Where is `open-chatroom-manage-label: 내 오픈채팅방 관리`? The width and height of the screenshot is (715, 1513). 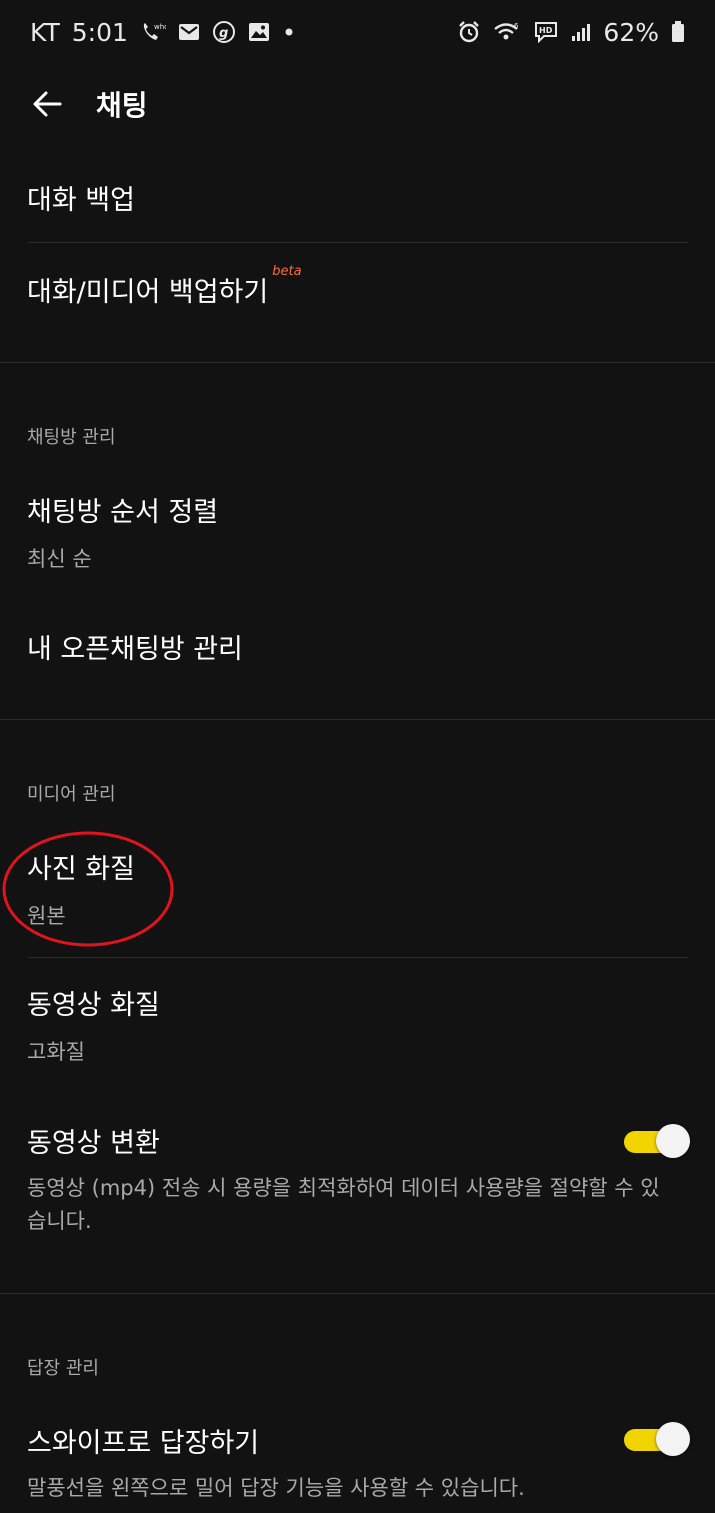 open-chatroom-manage-label: 내 오픈채팅방 관리 is located at coordinates (135, 649).